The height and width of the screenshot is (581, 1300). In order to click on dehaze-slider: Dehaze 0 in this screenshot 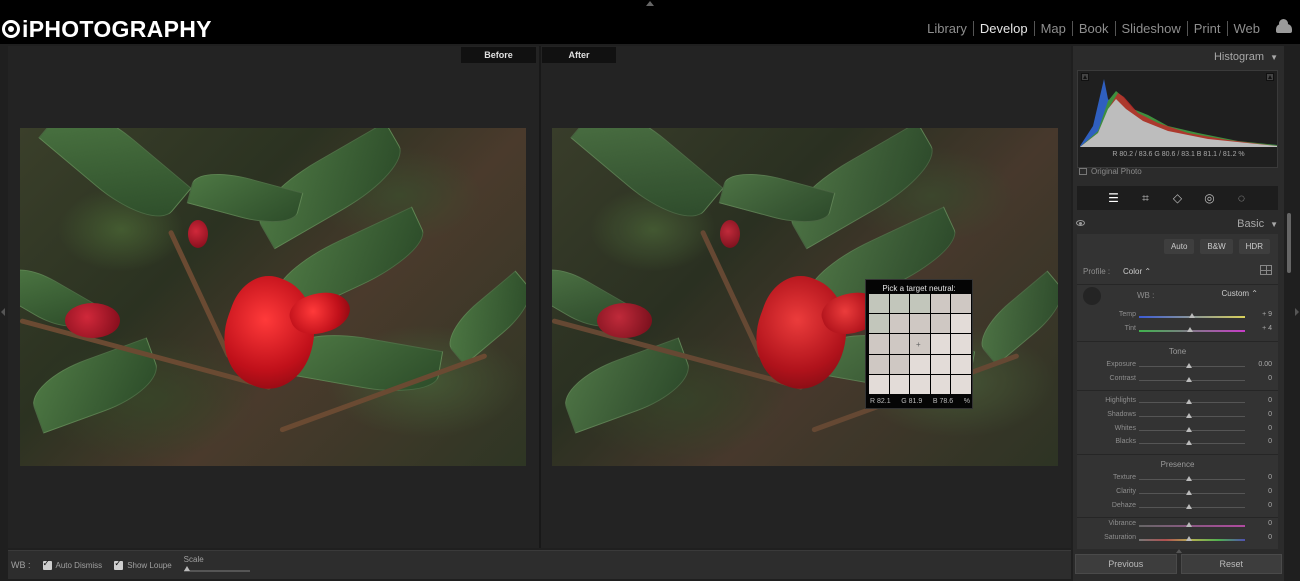, I will do `click(1177, 507)`.